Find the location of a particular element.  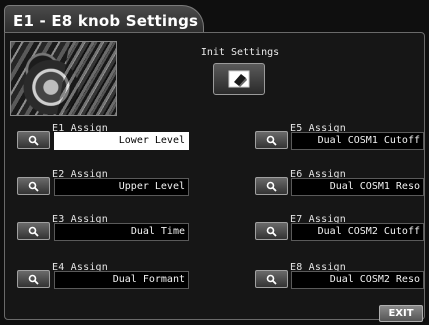

eraser-icon is located at coordinates (239, 79).